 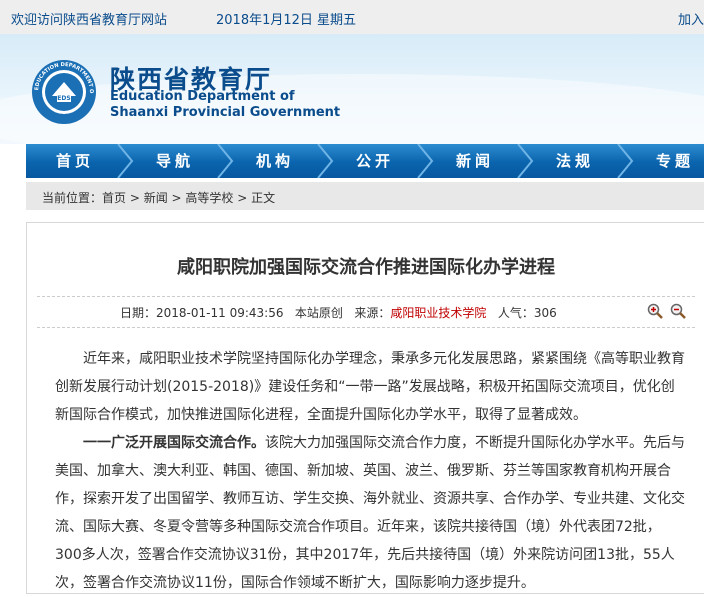 I want to click on breadcrumb-home: 首页, so click(x=114, y=198).